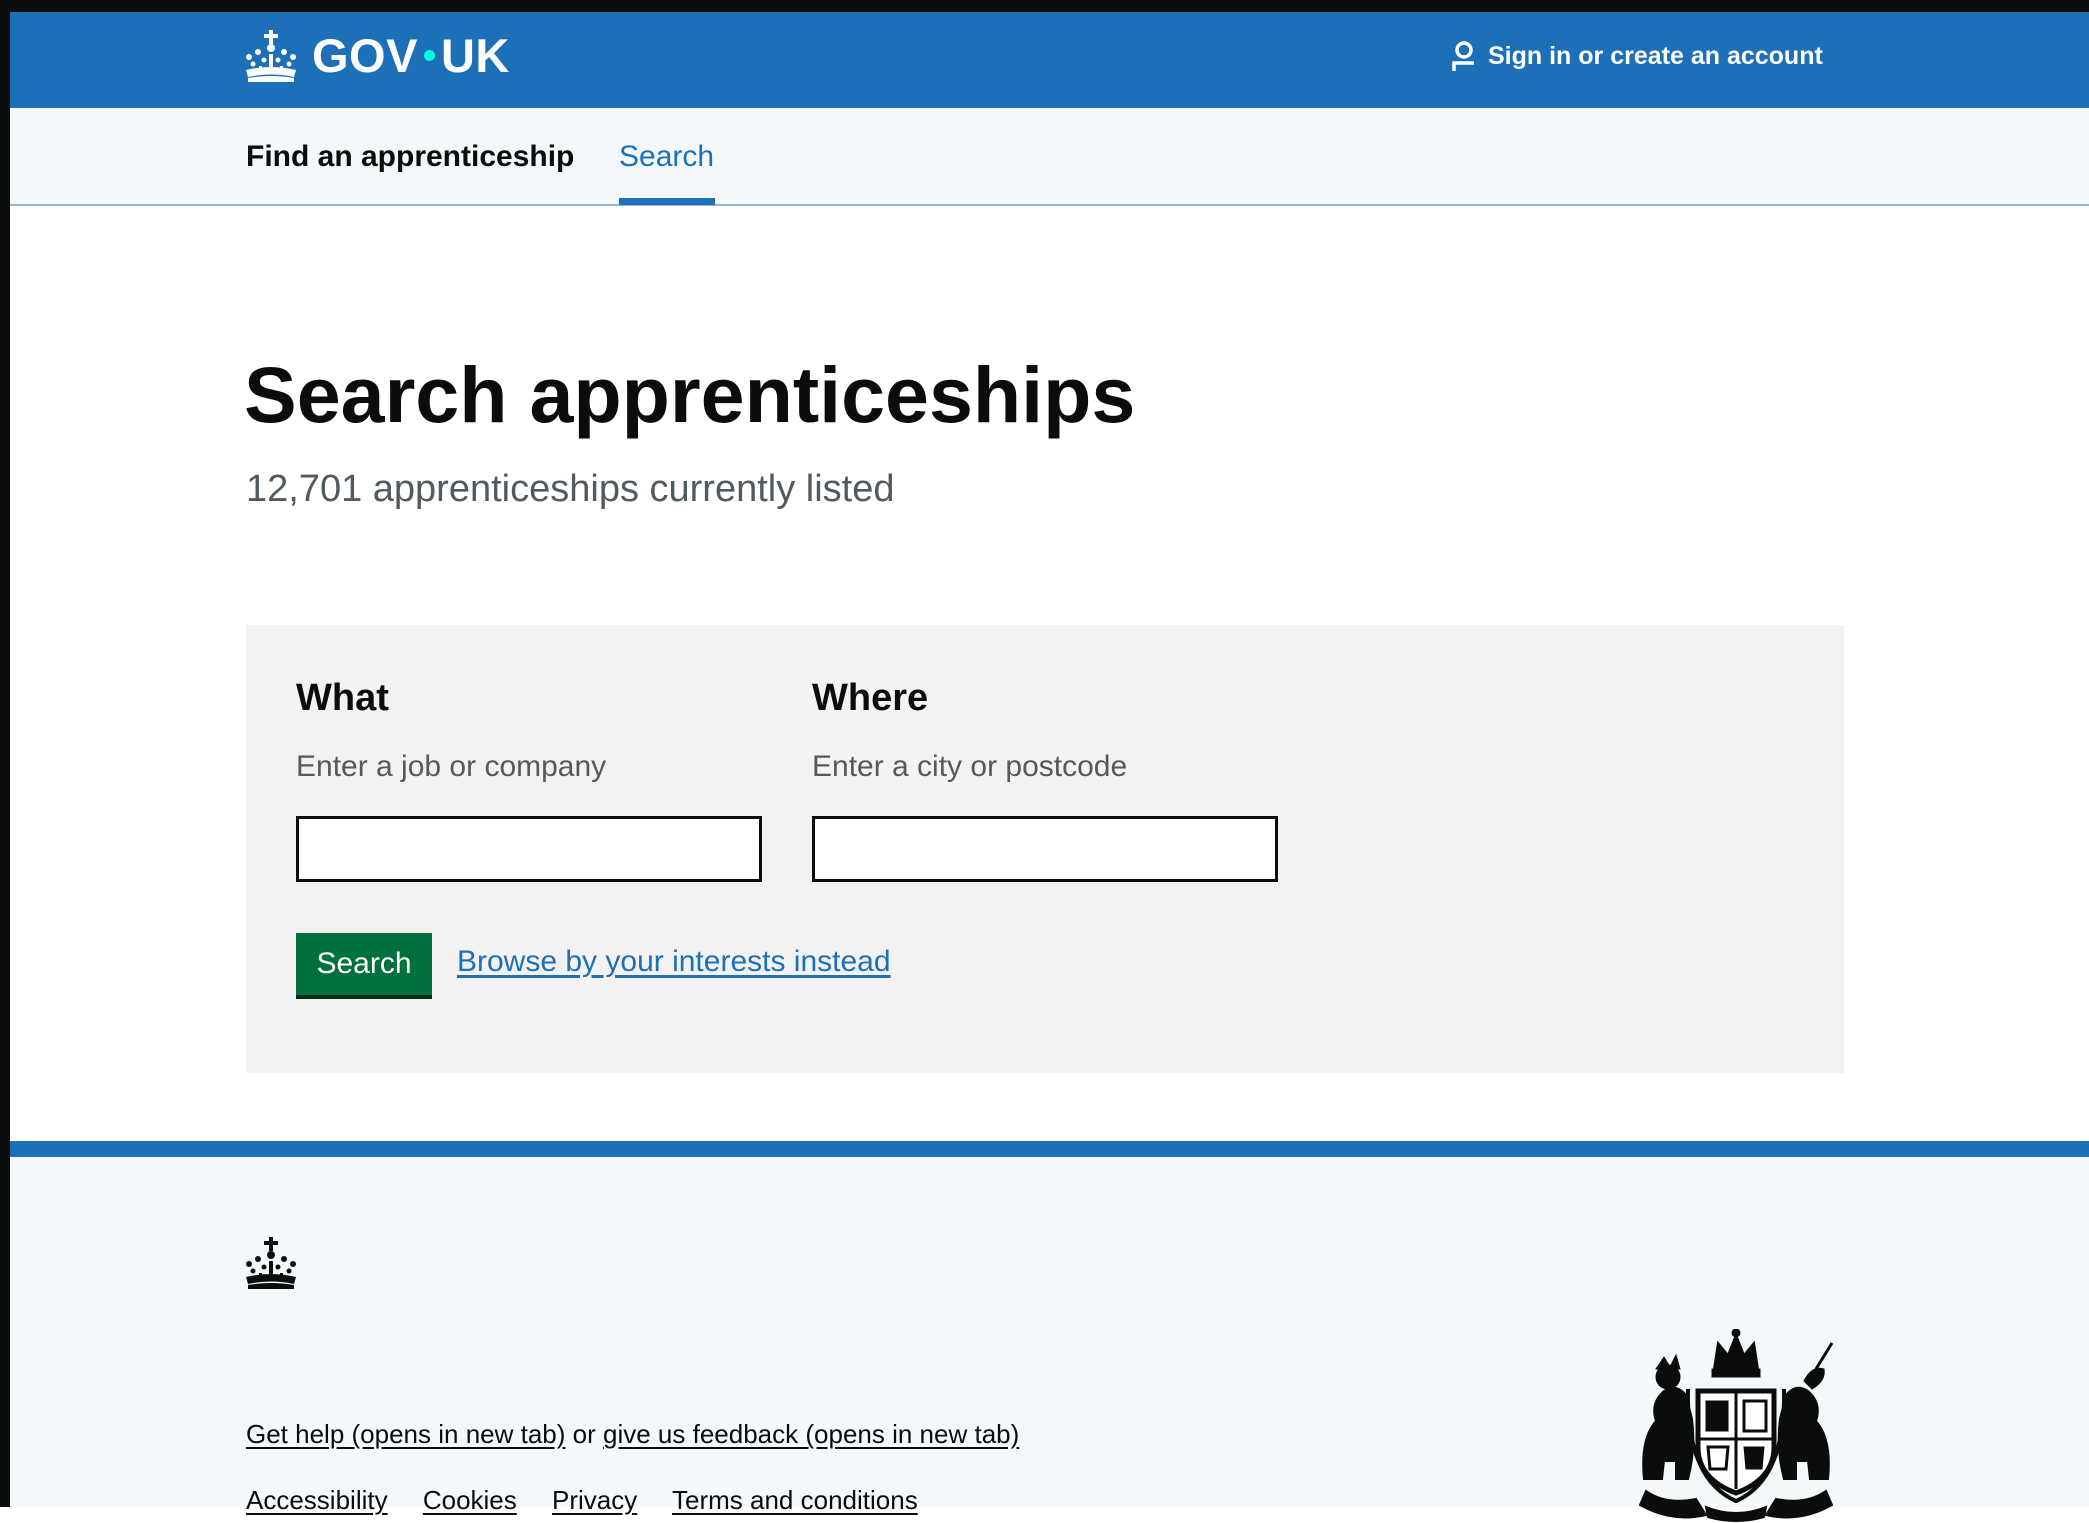 This screenshot has height=1523, width=2089. I want to click on search-button: Search, so click(364, 964).